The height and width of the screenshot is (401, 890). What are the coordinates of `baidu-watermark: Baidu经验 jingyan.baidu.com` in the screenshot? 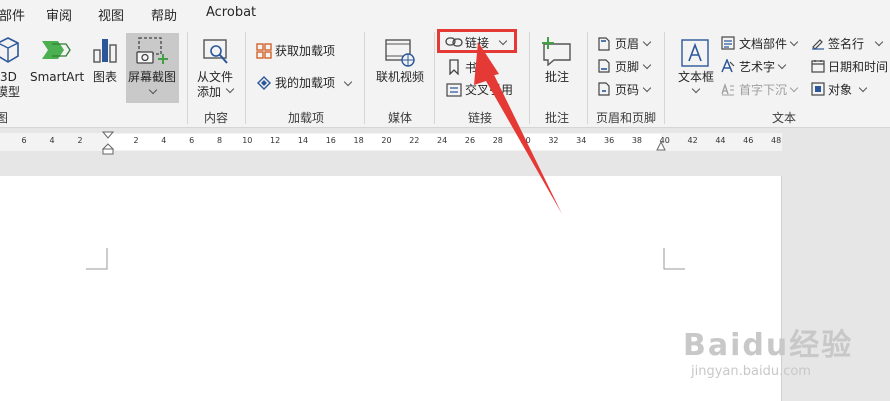 It's located at (783, 355).